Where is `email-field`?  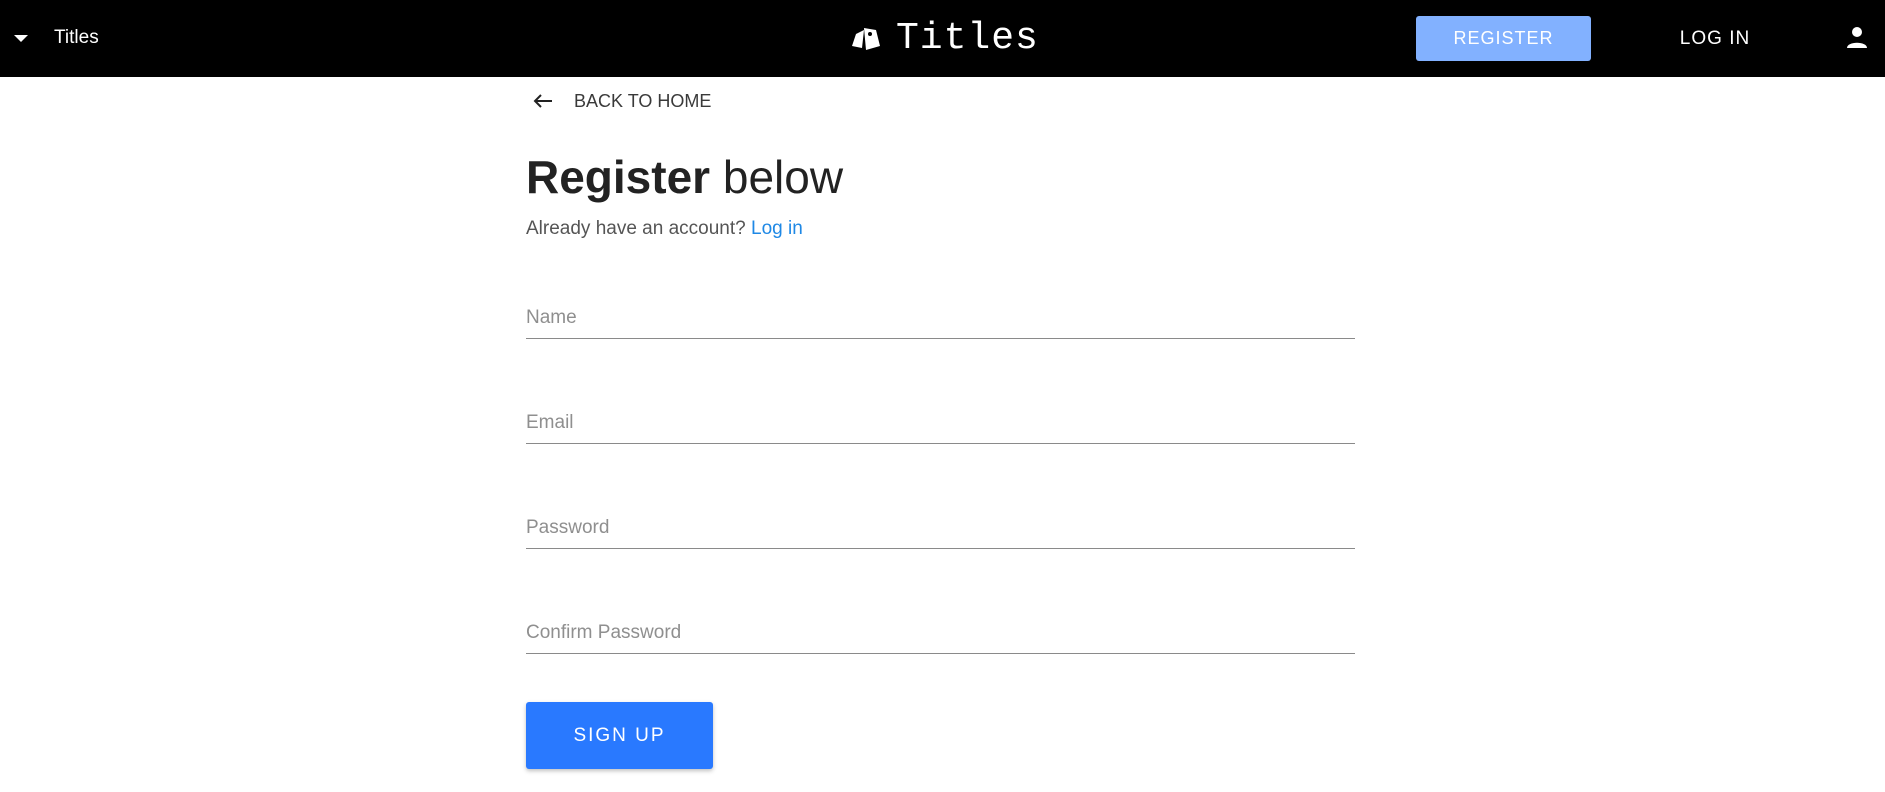
email-field is located at coordinates (940, 423).